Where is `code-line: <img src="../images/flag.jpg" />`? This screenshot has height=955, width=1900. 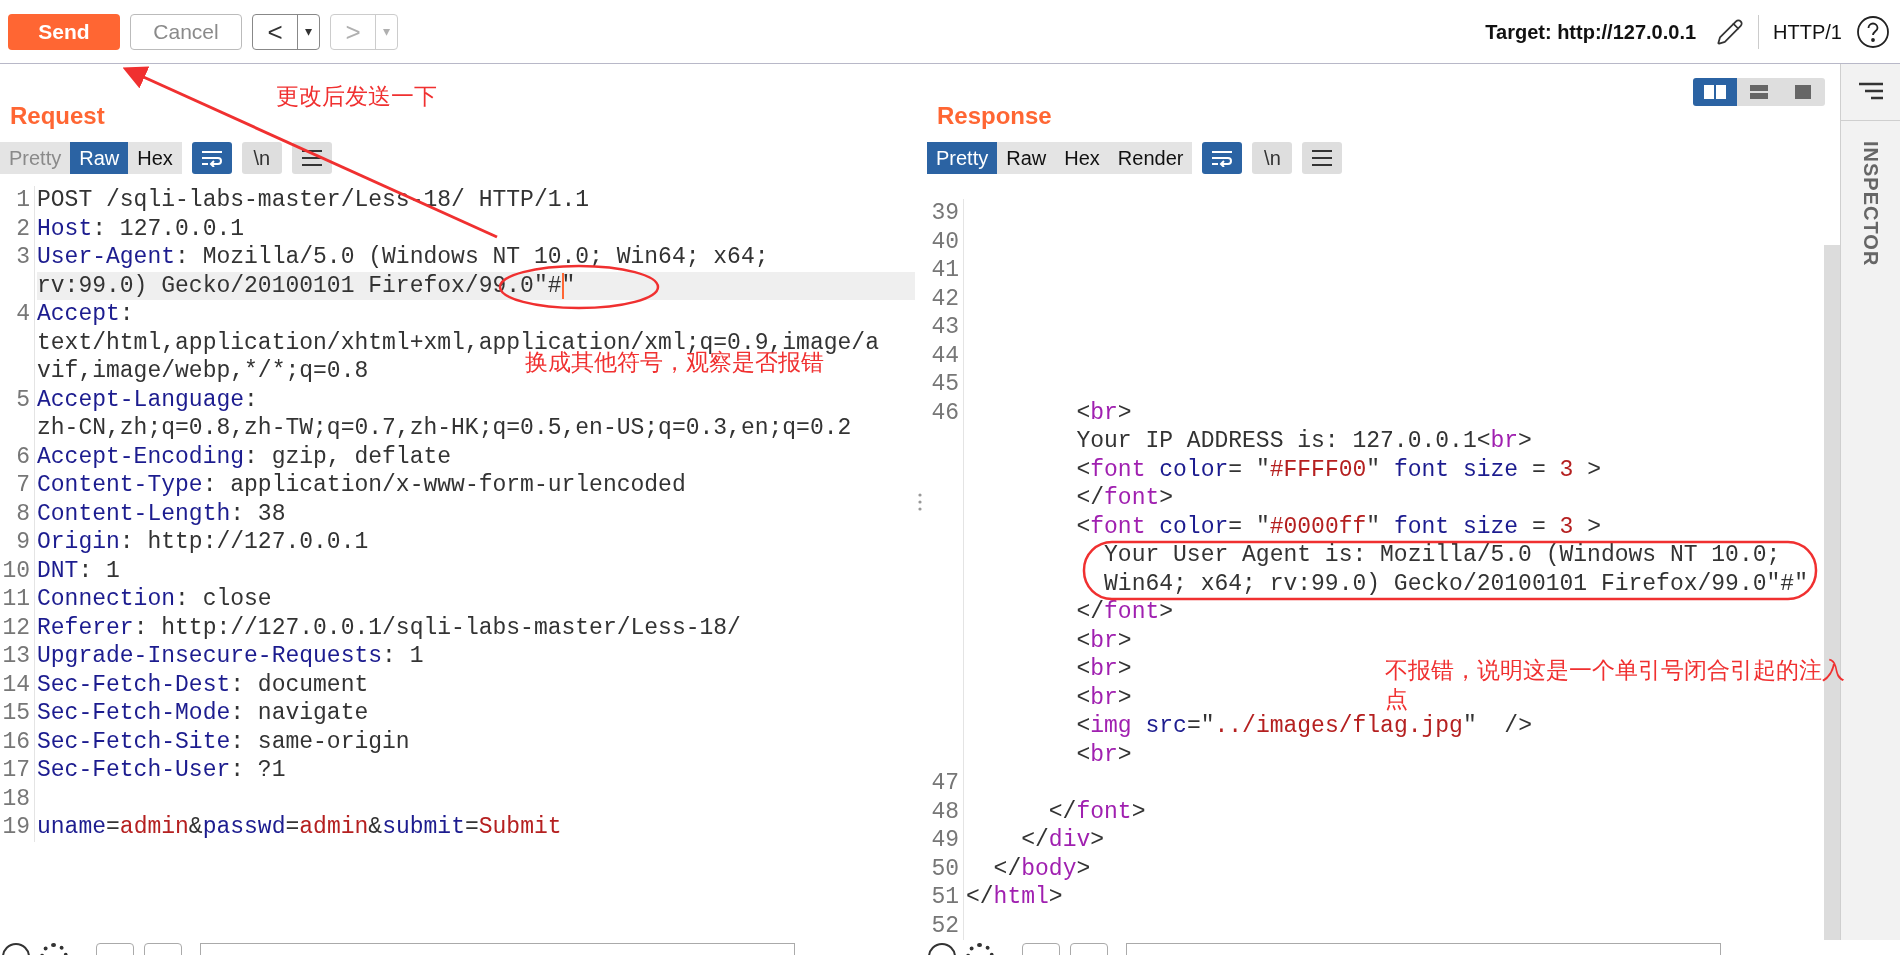
code-line: <img src="../images/flag.jpg" /> is located at coordinates (1303, 726).